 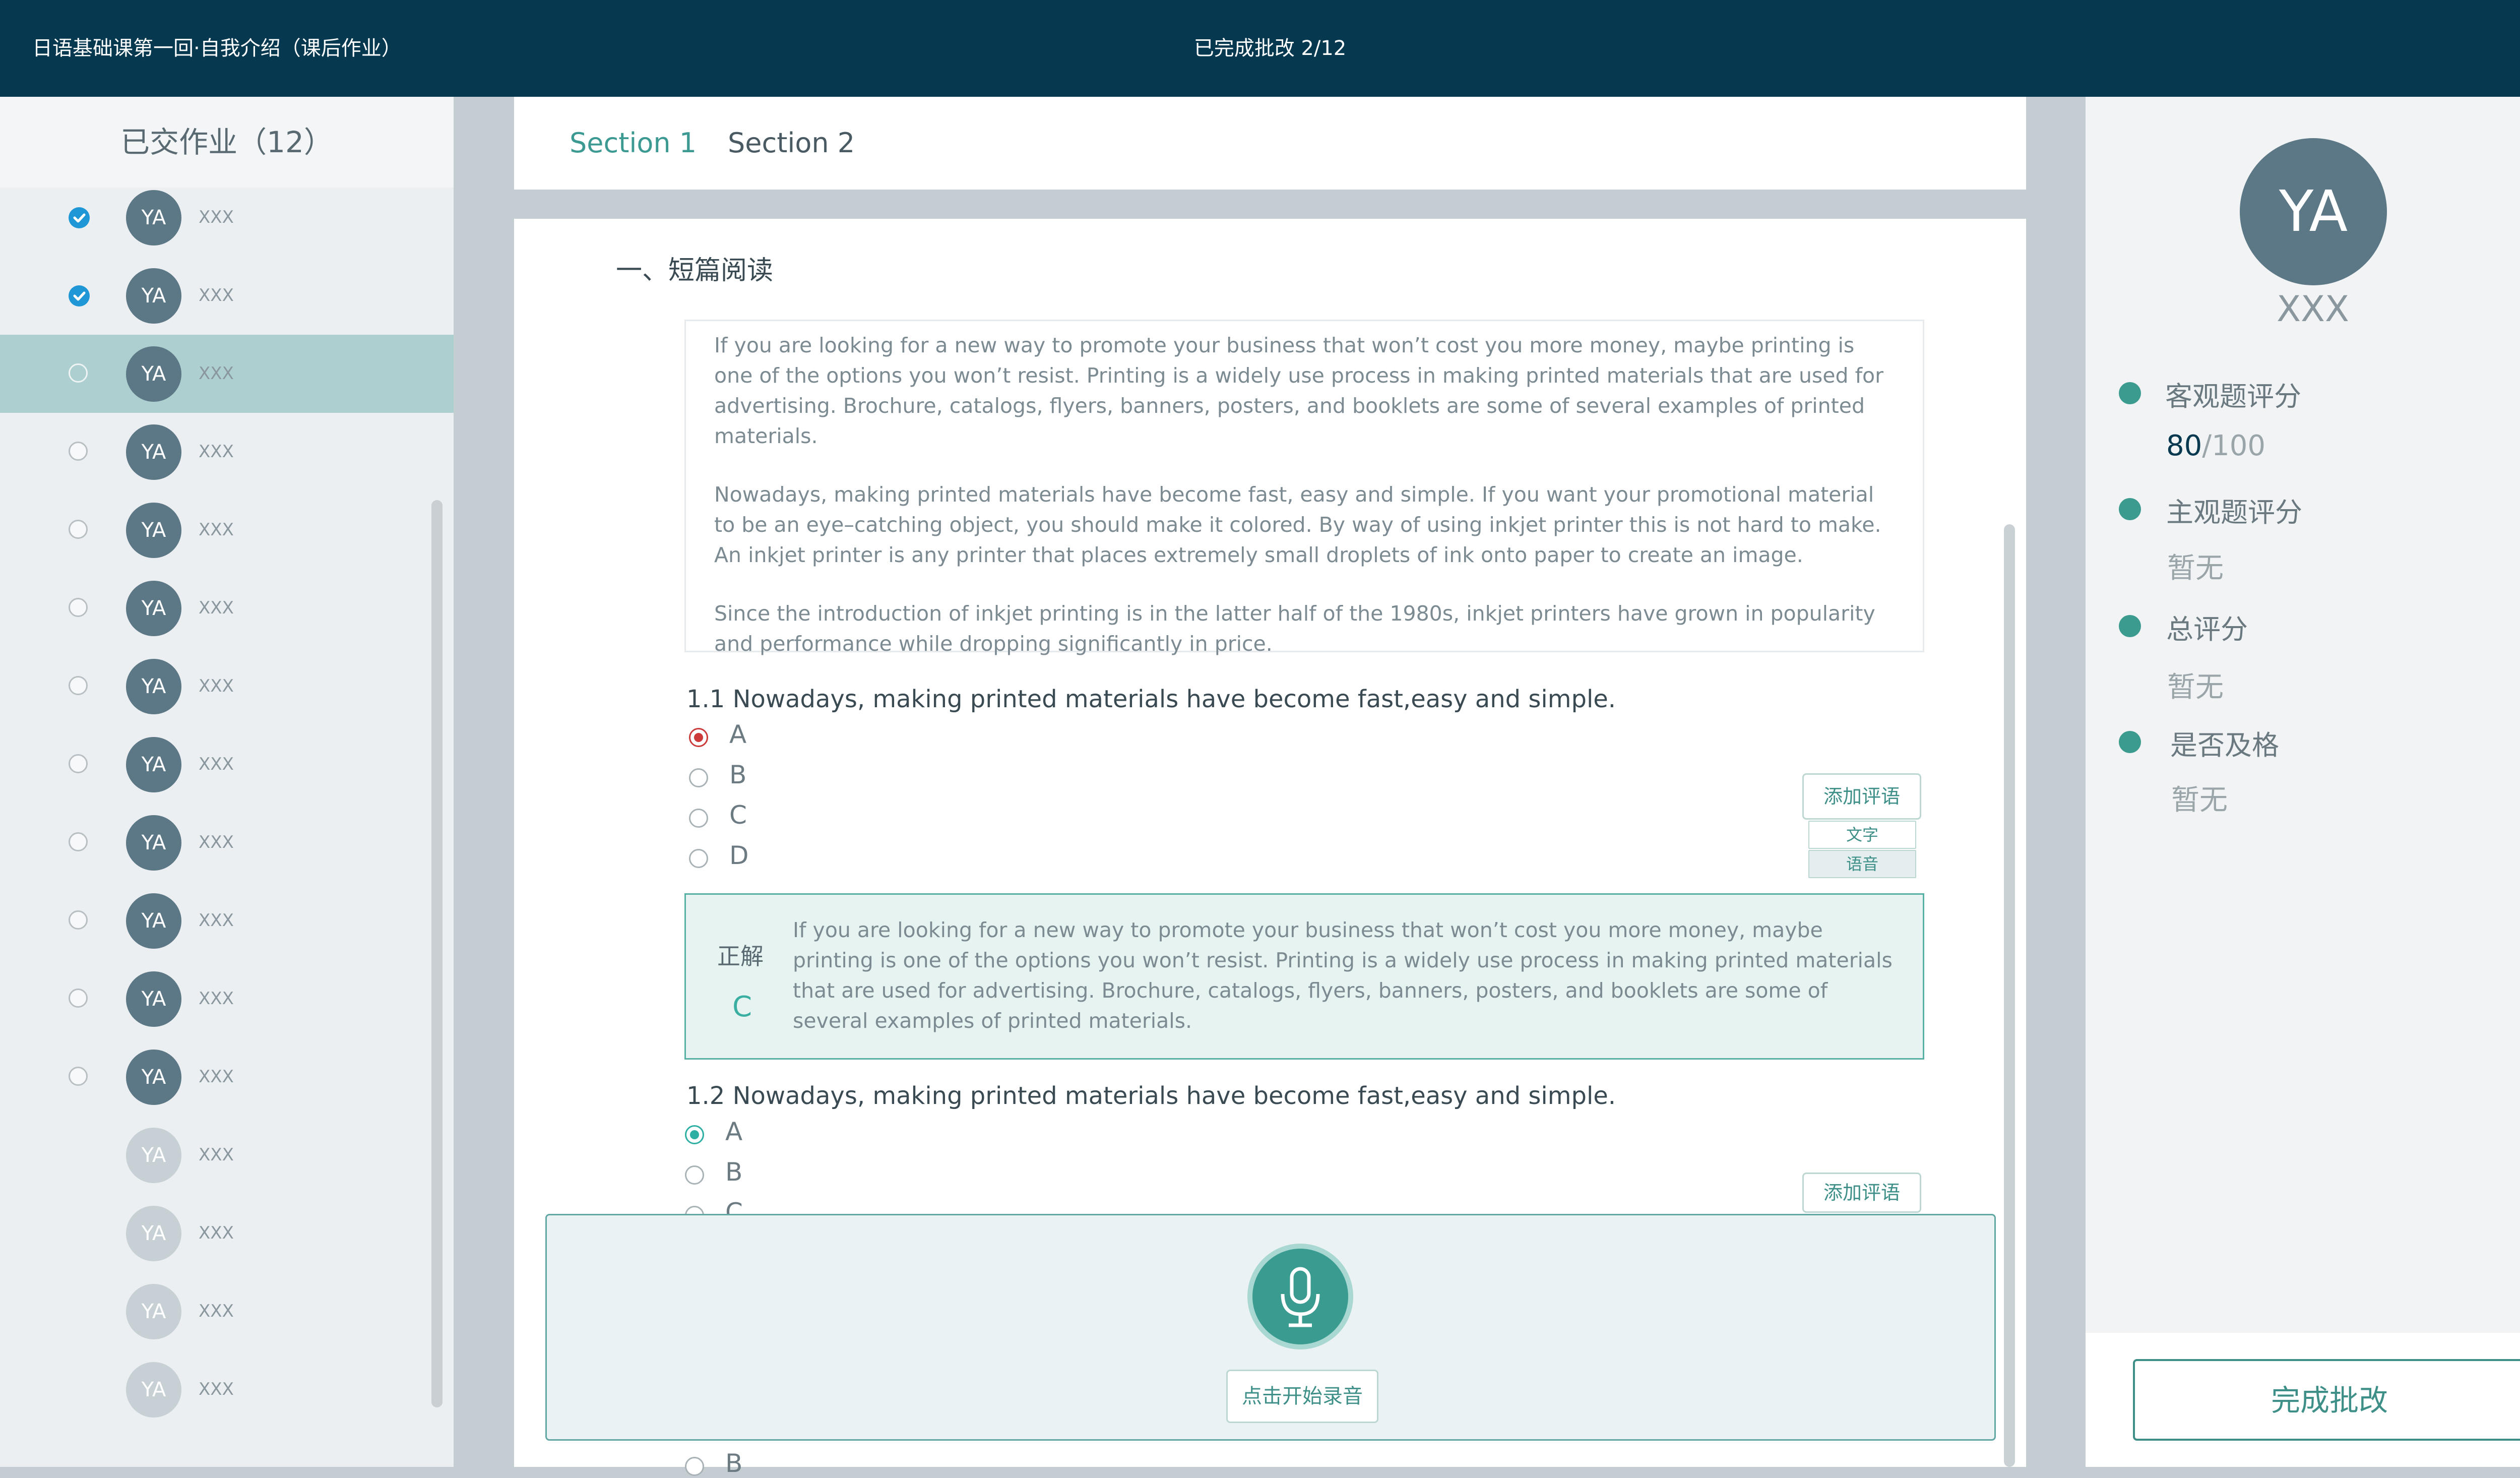 I want to click on pass-status-label: 是否及格, so click(x=2224, y=745).